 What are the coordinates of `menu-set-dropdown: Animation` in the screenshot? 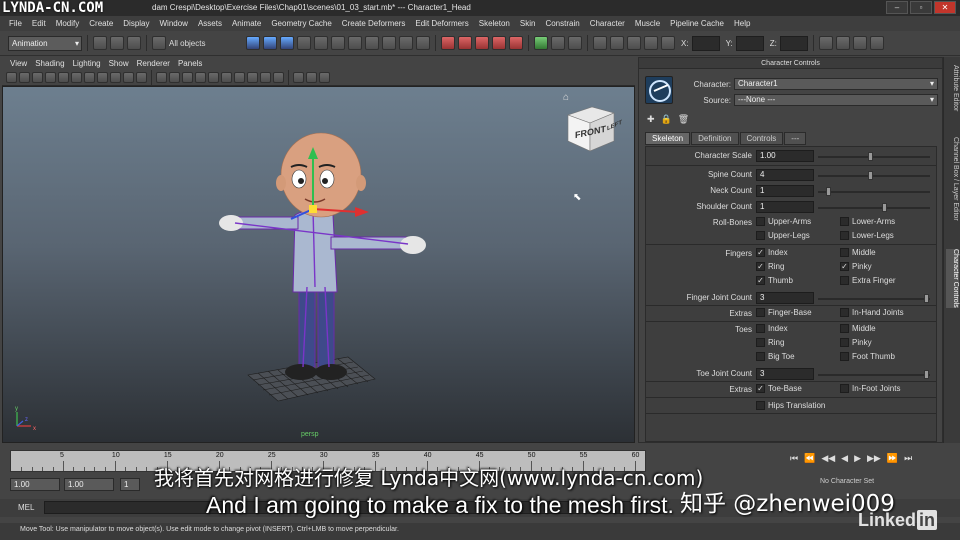 It's located at (45, 43).